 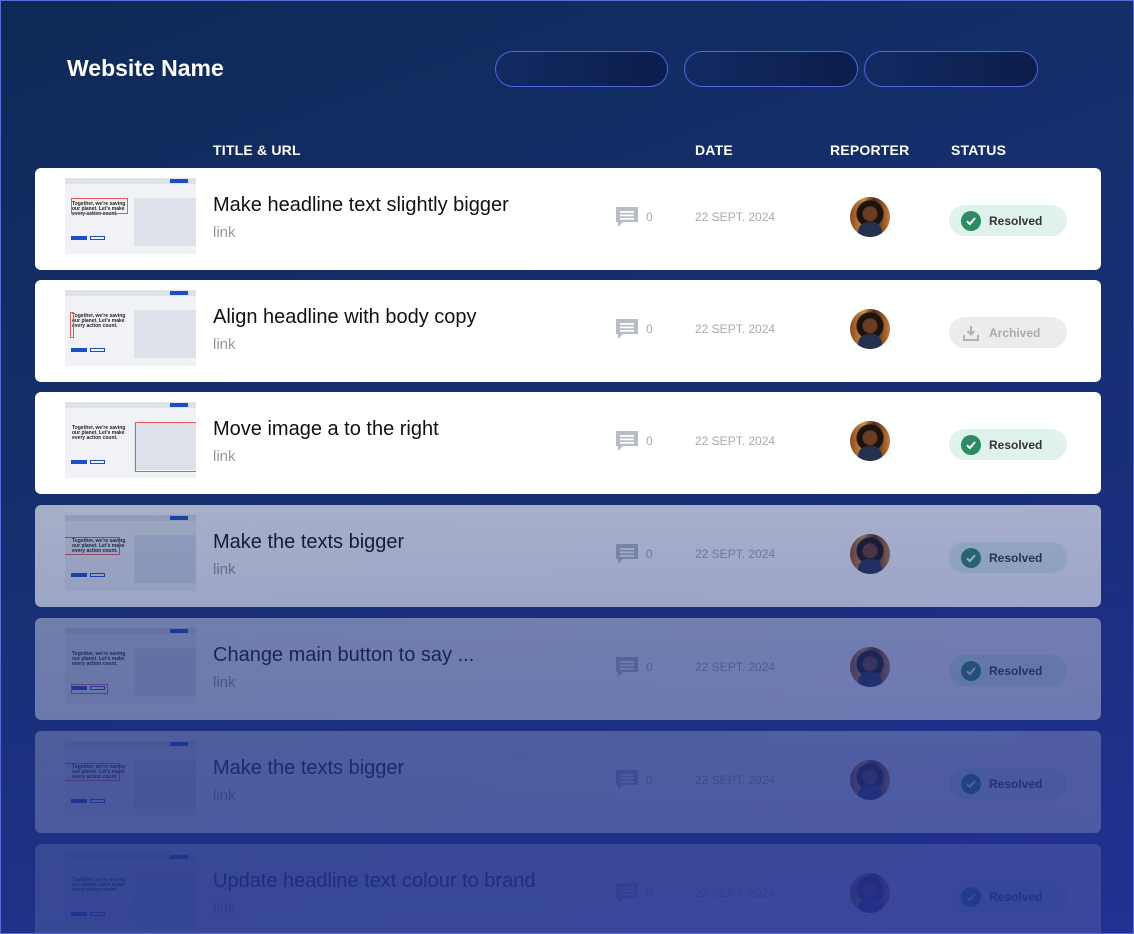 I want to click on column-title-url: TITLE & URL, so click(x=257, y=150).